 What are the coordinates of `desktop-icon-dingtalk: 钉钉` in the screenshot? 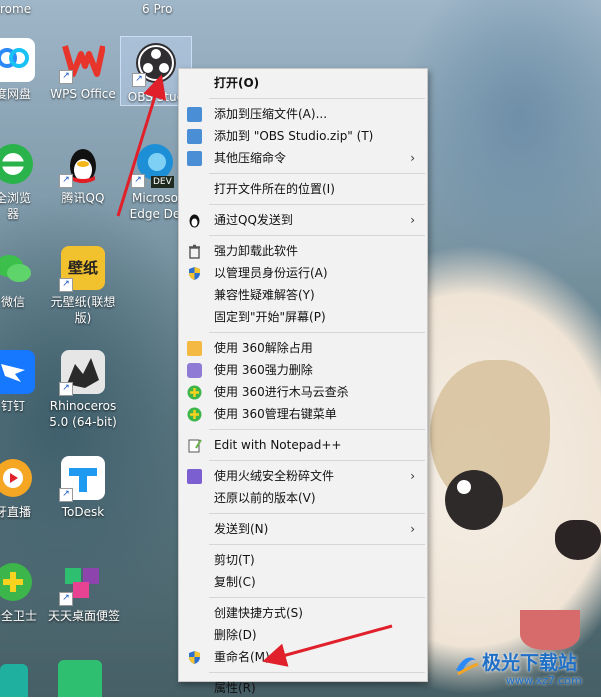 It's located at (24, 382).